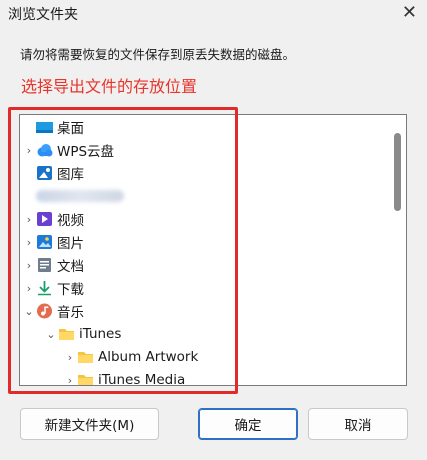 The height and width of the screenshot is (460, 427). Describe the element at coordinates (142, 379) in the screenshot. I see `tree-item-label: iTunes Media` at that location.